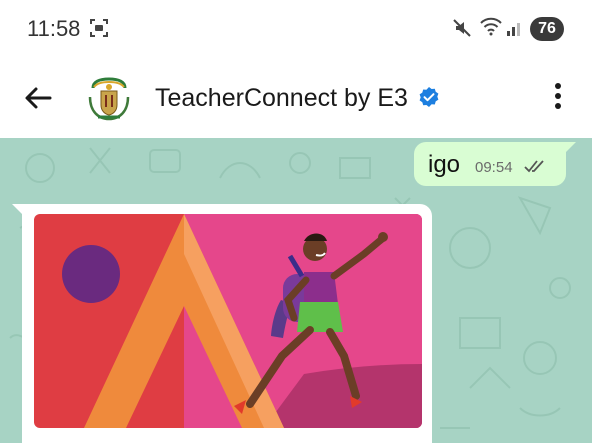 This screenshot has height=443, width=592. What do you see at coordinates (296, 29) in the screenshot?
I see `status-bar: 11:58 76` at bounding box center [296, 29].